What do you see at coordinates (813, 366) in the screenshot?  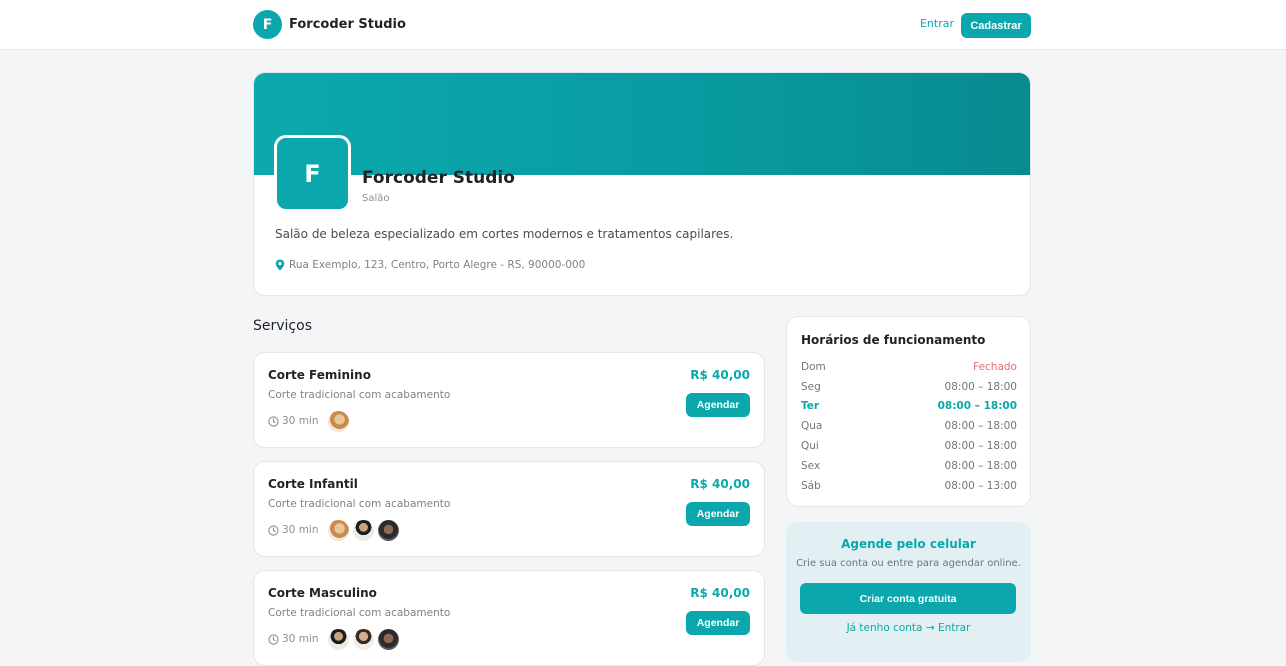 I see `hours-day: Dom` at bounding box center [813, 366].